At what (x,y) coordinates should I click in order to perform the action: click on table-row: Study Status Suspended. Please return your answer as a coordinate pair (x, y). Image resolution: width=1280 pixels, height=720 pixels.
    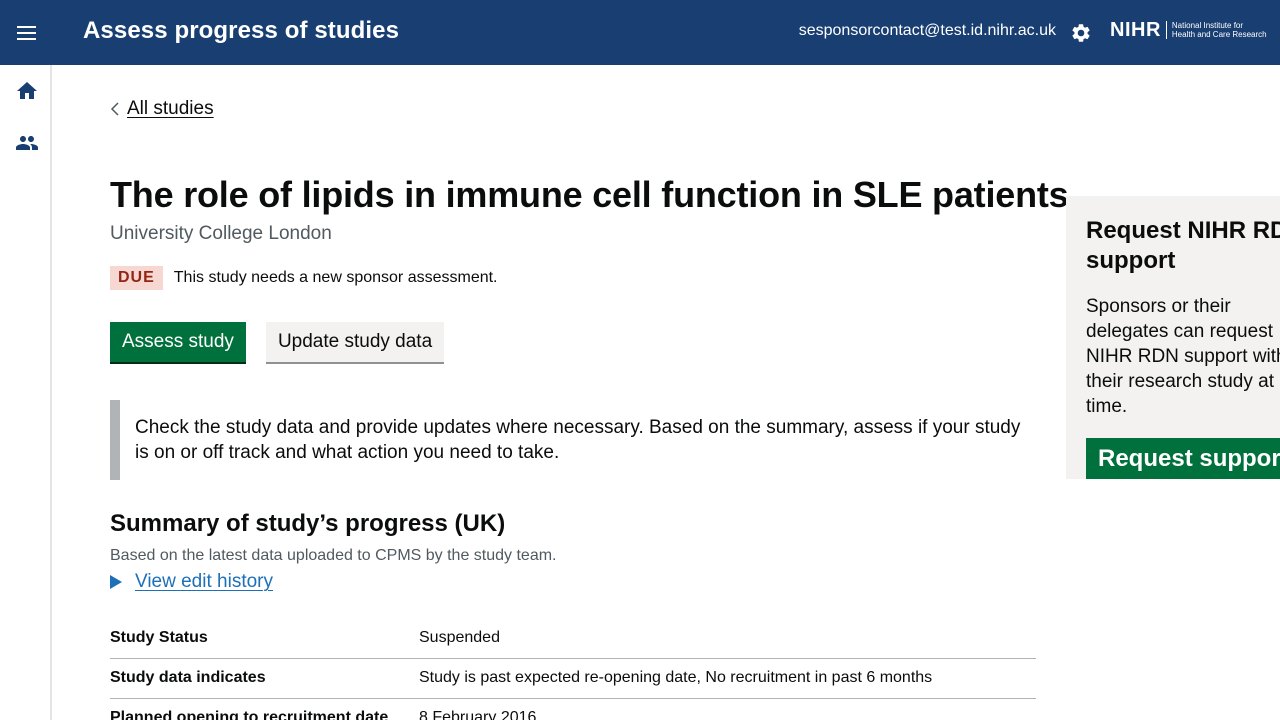
    Looking at the image, I should click on (573, 639).